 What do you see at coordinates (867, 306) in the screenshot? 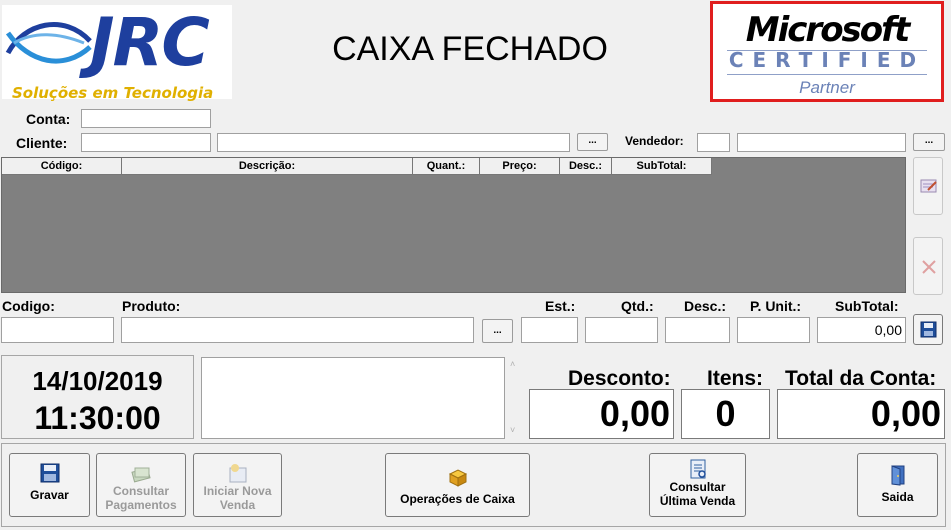
I see `subtotal-label: SubTotal:` at bounding box center [867, 306].